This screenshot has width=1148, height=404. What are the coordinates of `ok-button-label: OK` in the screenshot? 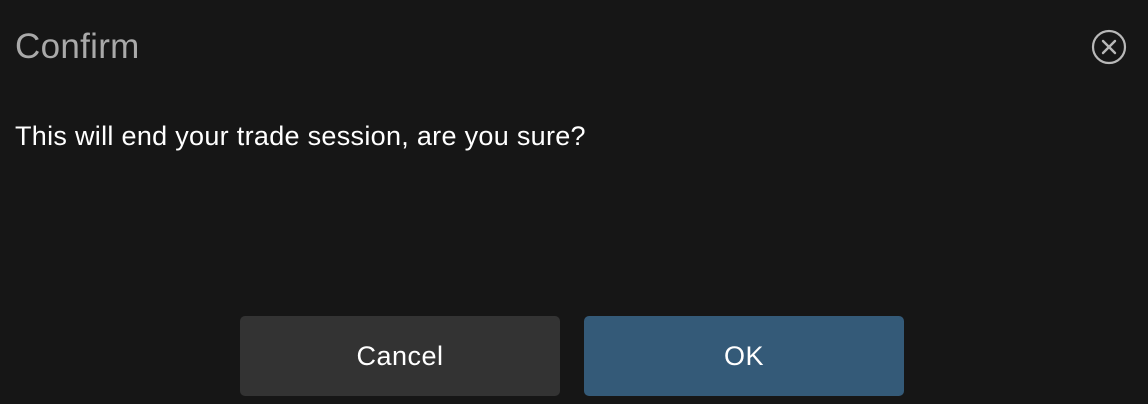 It's located at (743, 355).